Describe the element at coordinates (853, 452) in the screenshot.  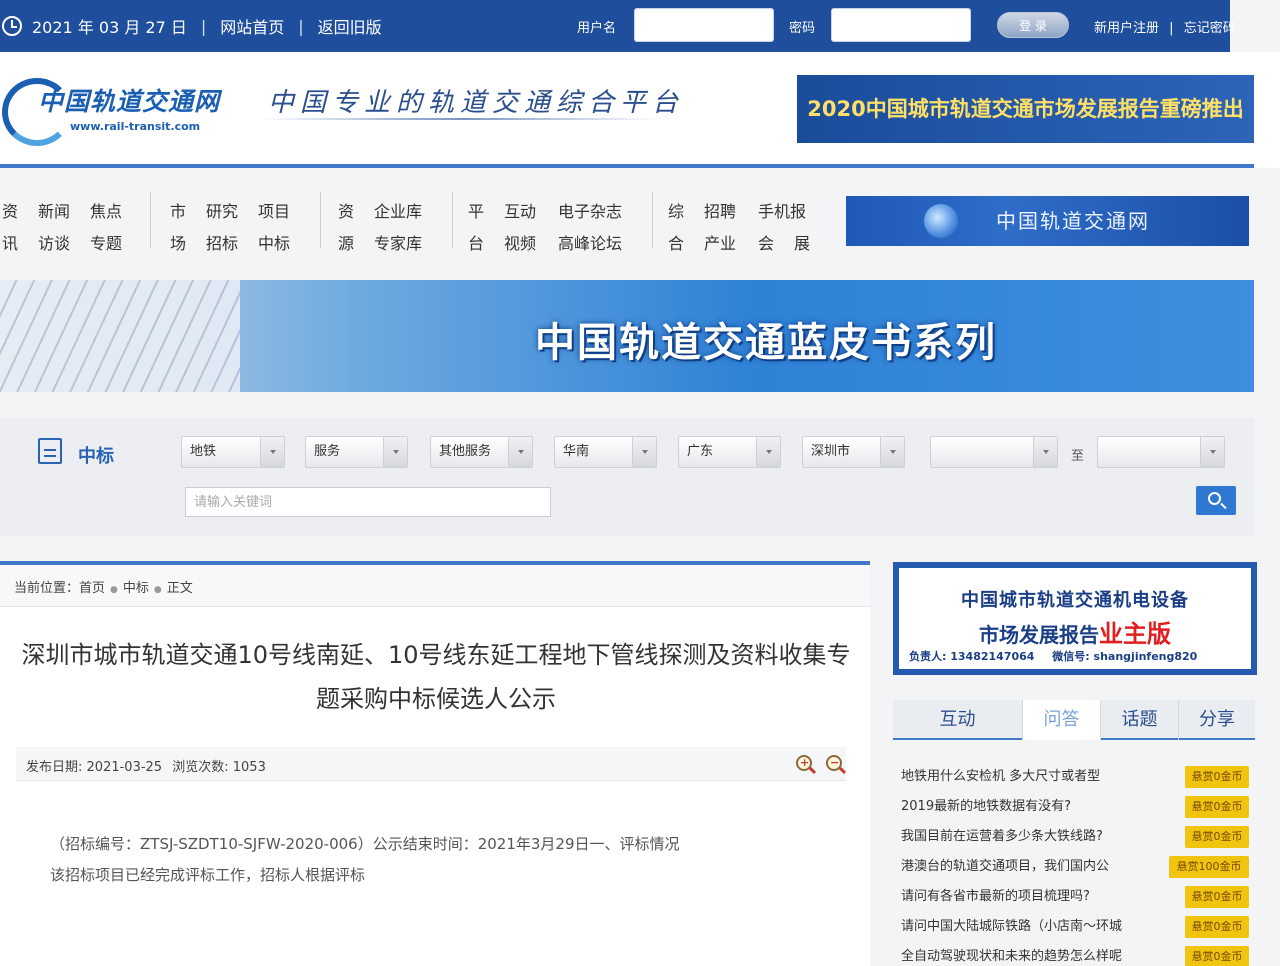
I see `filter-select-city: 深圳市` at that location.